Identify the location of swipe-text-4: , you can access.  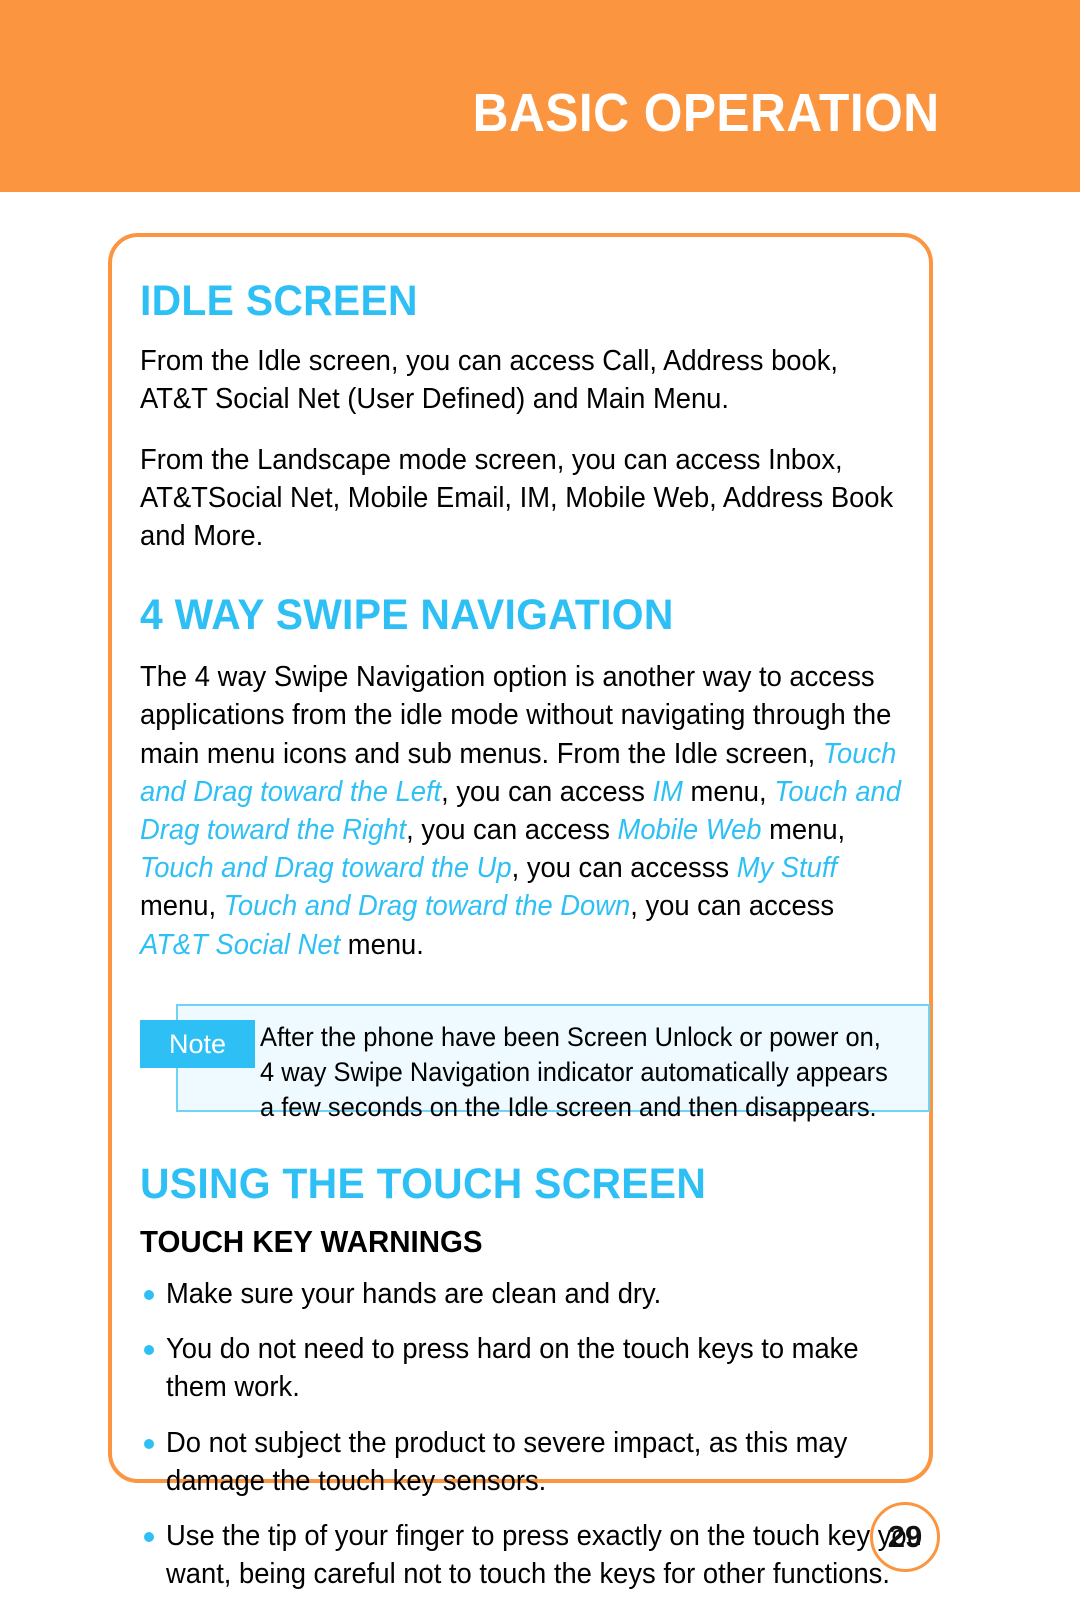
(512, 829).